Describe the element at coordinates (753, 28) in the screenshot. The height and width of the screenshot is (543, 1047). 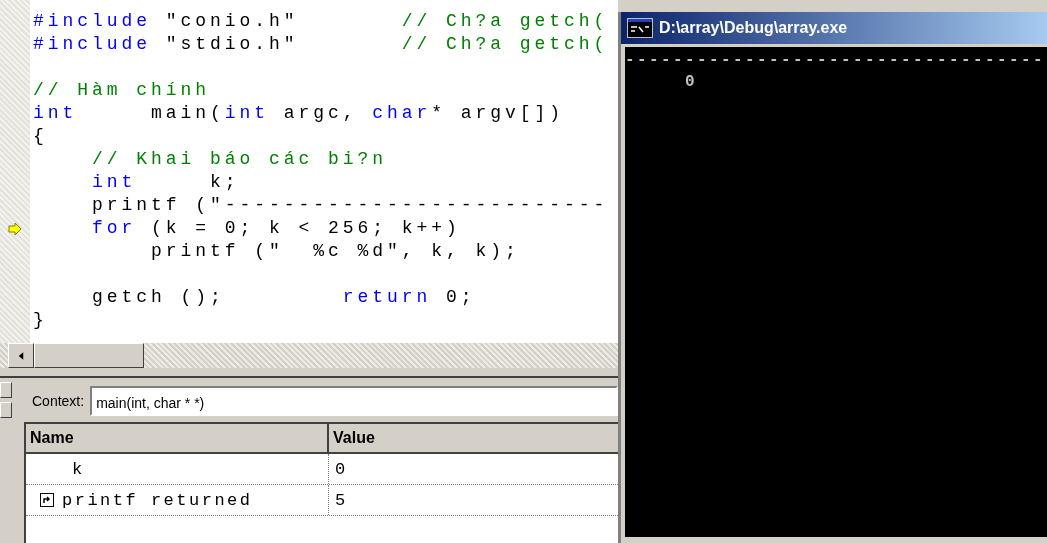
I see `window-title: D:\array\Debug\array.exe` at that location.